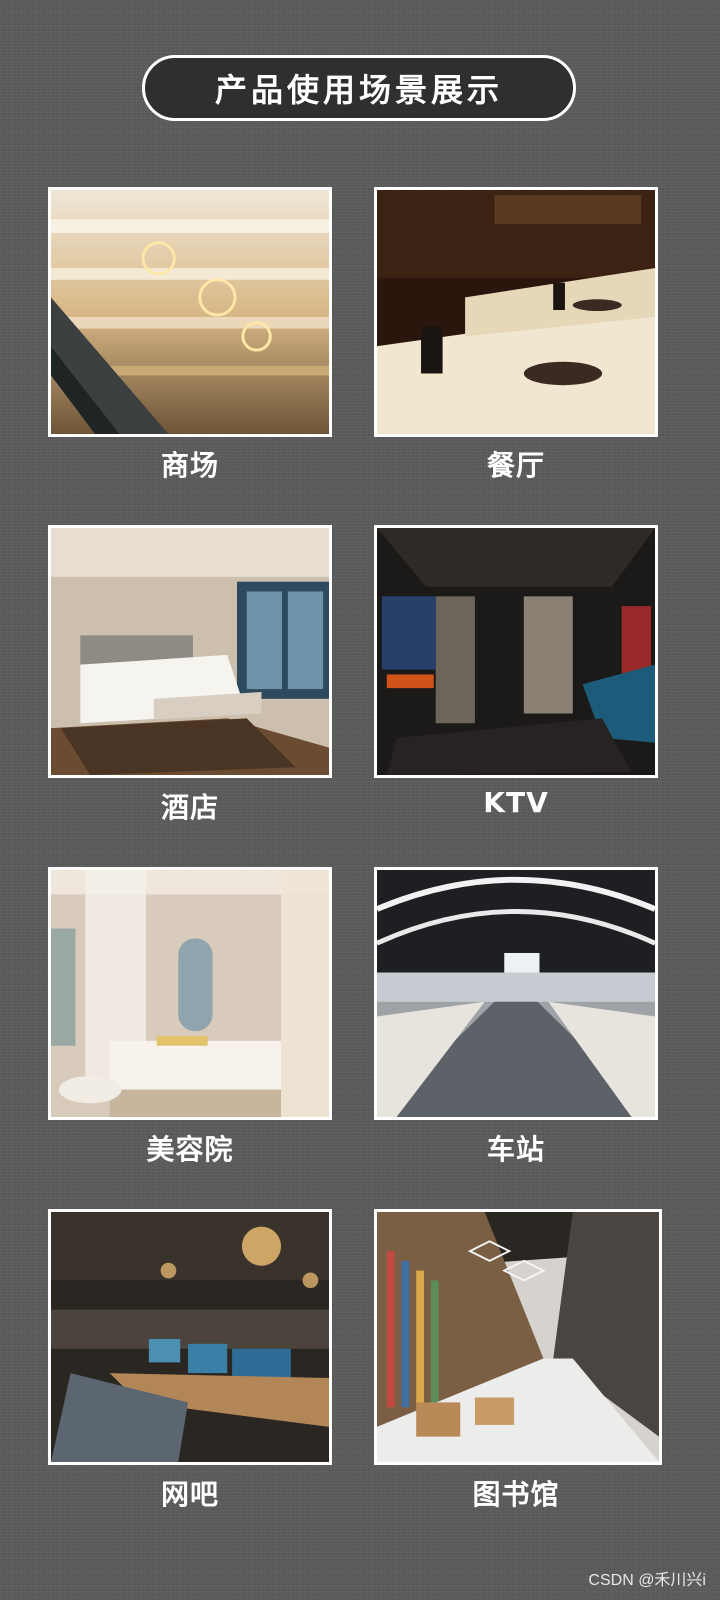 This screenshot has height=1600, width=720. What do you see at coordinates (190, 993) in the screenshot?
I see `scene-image-beauty-salon` at bounding box center [190, 993].